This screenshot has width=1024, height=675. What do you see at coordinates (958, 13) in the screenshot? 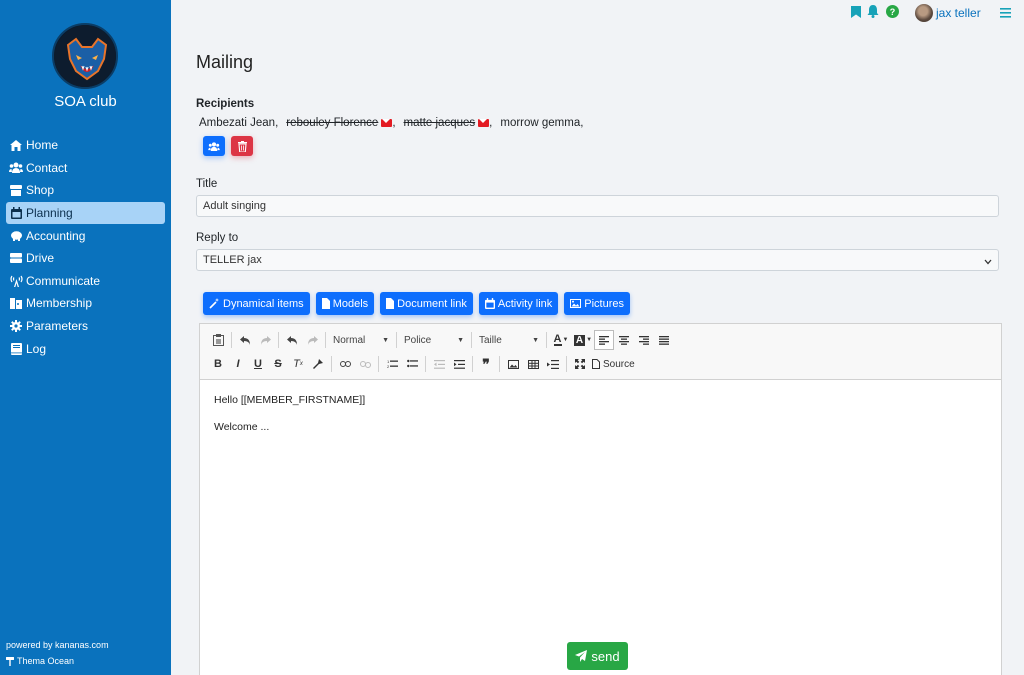
I see `user-menu: jax teller` at bounding box center [958, 13].